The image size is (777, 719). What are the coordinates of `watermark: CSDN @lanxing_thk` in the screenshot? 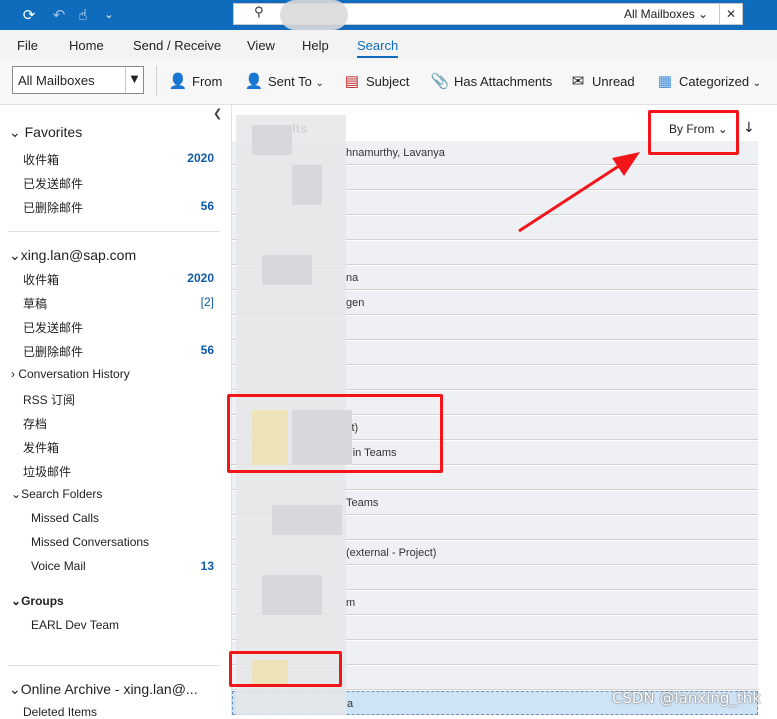 It's located at (686, 698).